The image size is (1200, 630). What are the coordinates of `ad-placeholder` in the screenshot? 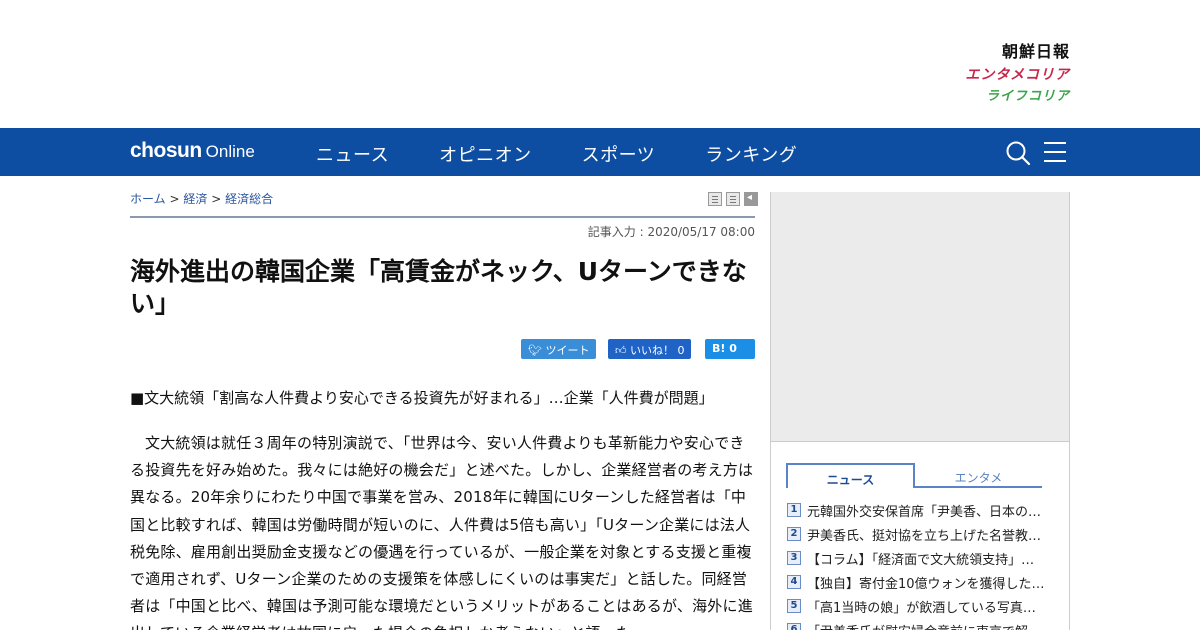 It's located at (920, 317).